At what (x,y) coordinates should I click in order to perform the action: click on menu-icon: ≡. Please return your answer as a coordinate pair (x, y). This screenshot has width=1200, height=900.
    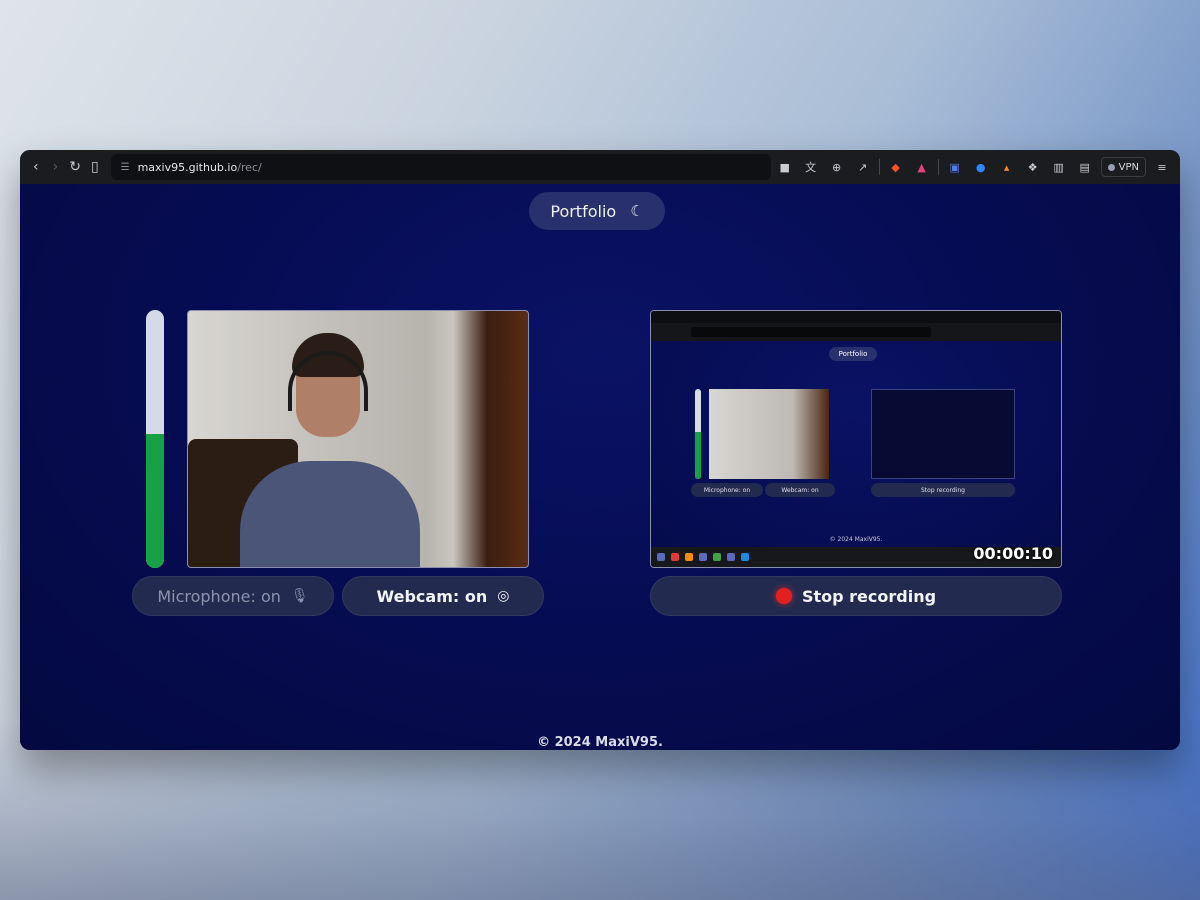
    Looking at the image, I should click on (1162, 167).